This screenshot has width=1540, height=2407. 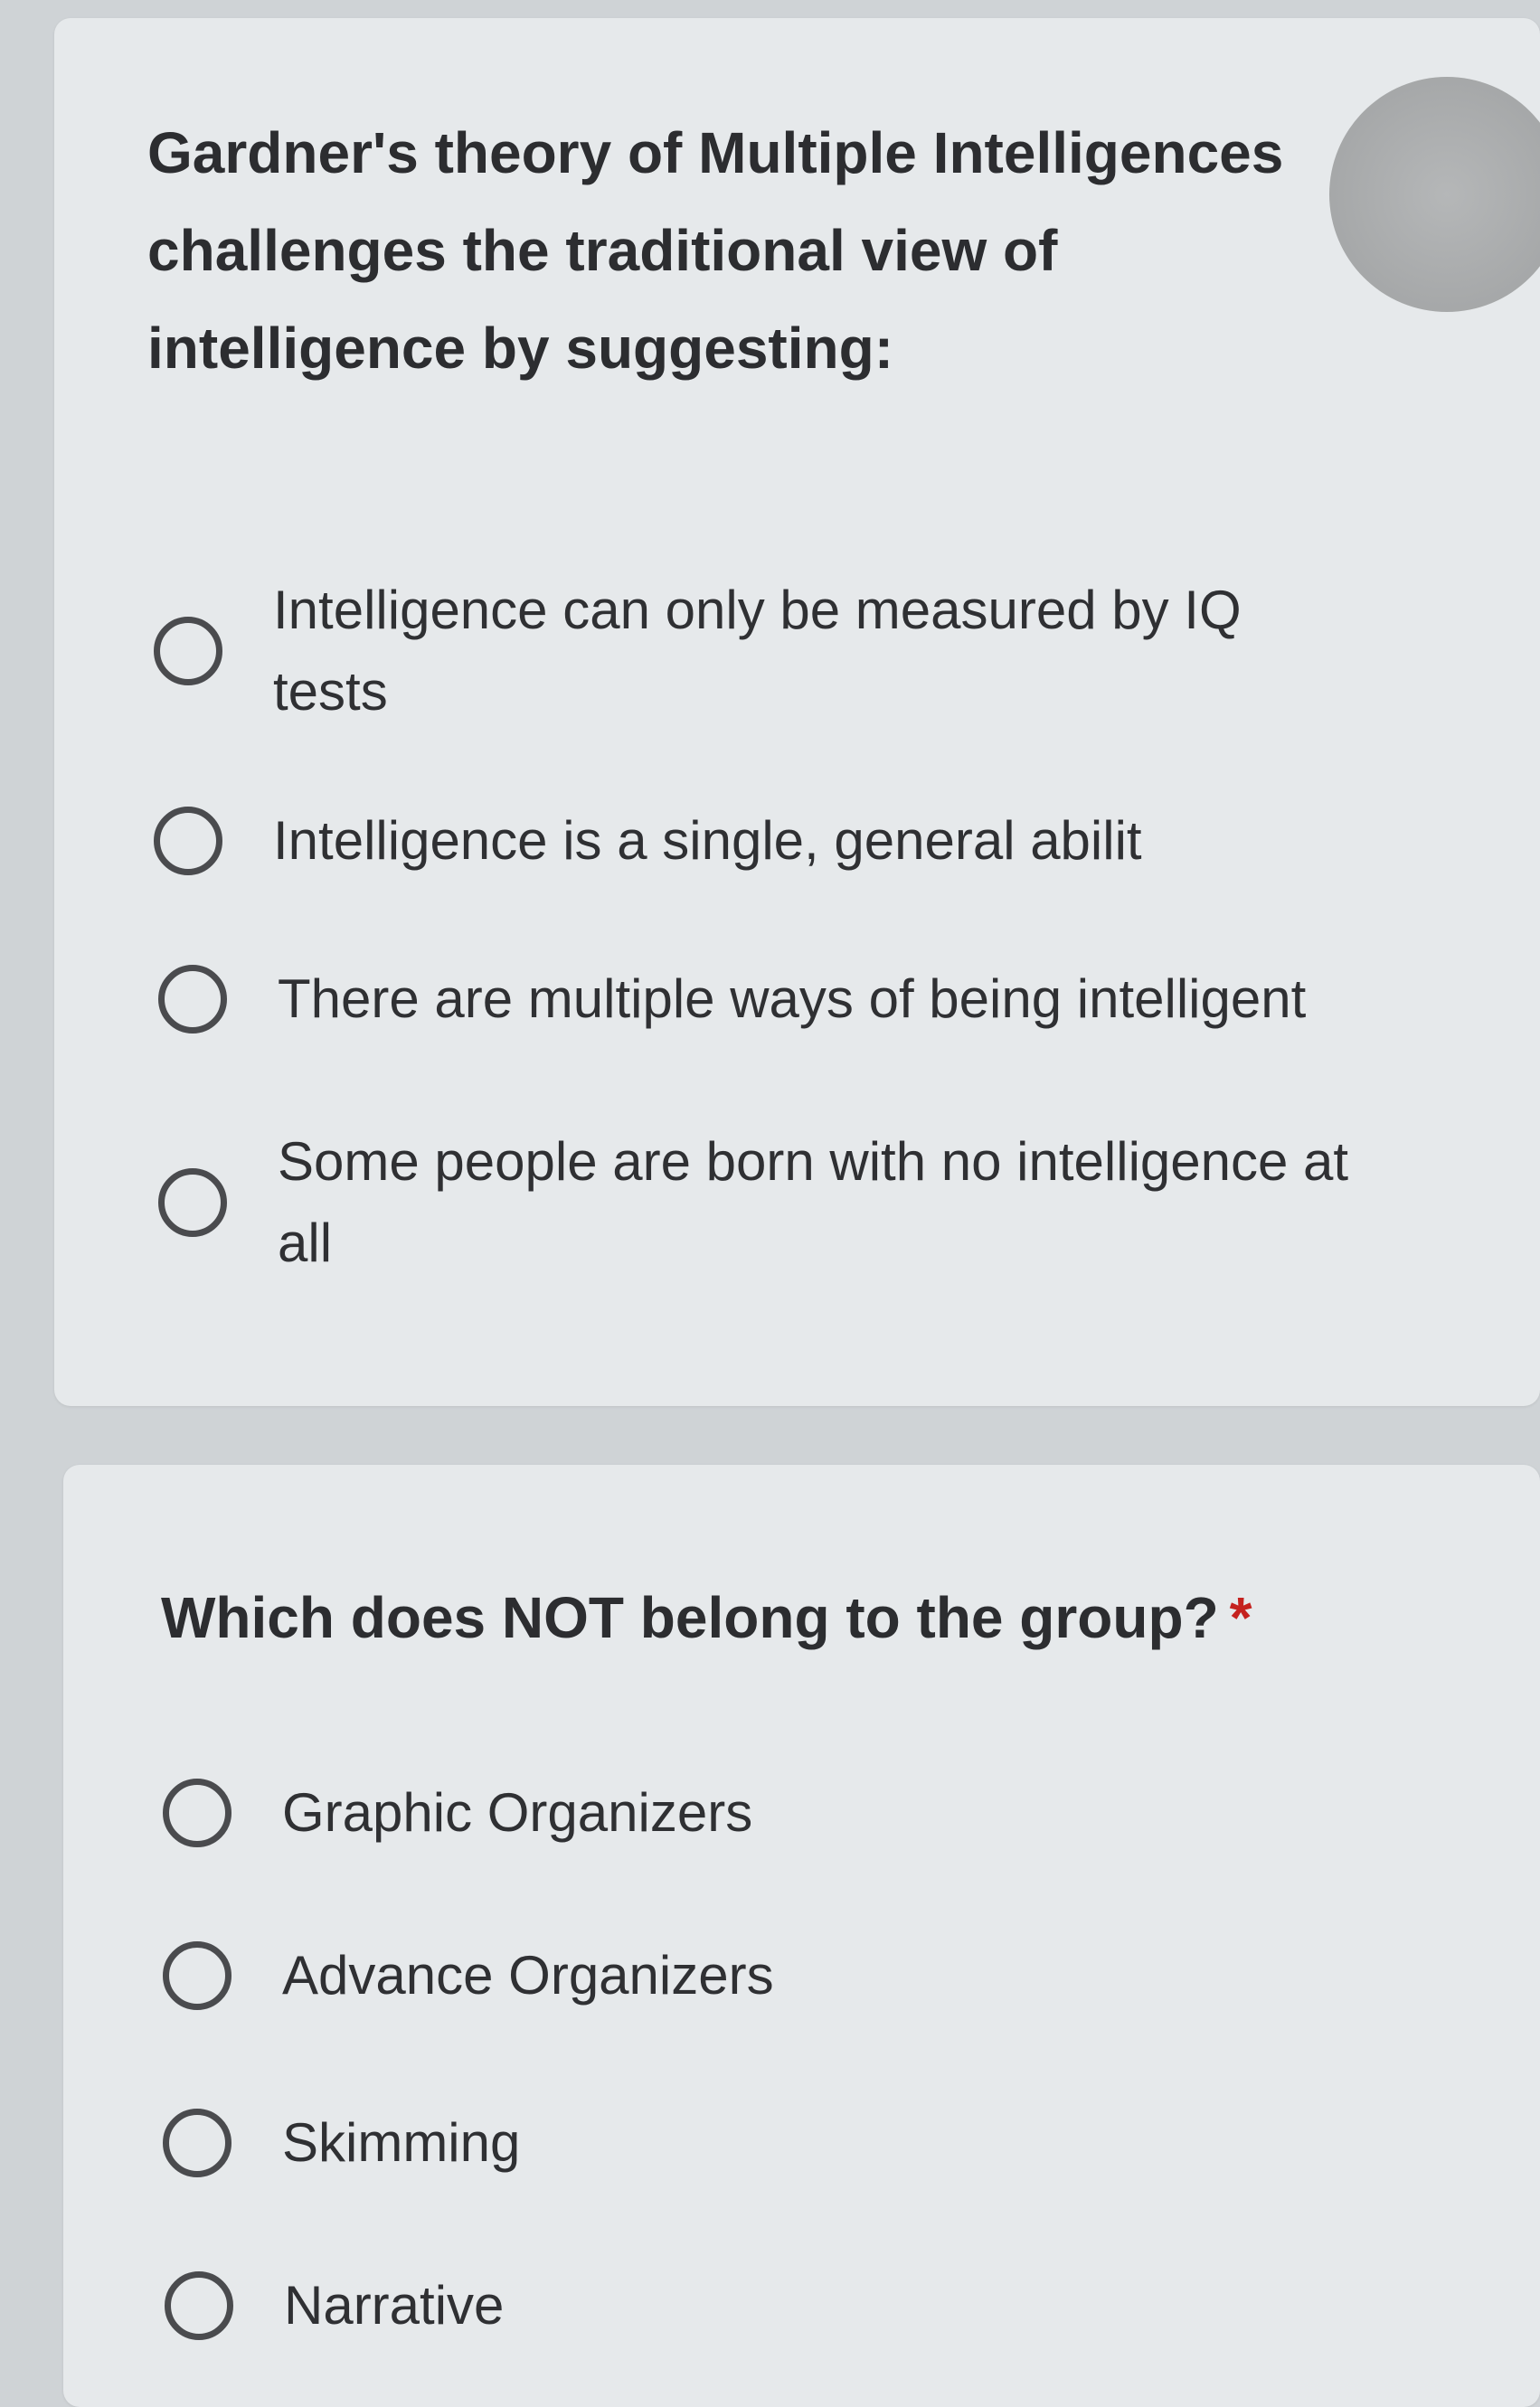 I want to click on question-2-required-mark: *, so click(x=1240, y=1618).